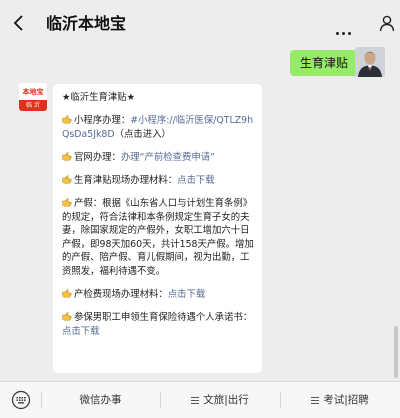 The image size is (400, 418). I want to click on website-label: 官网办理：, so click(97, 157).